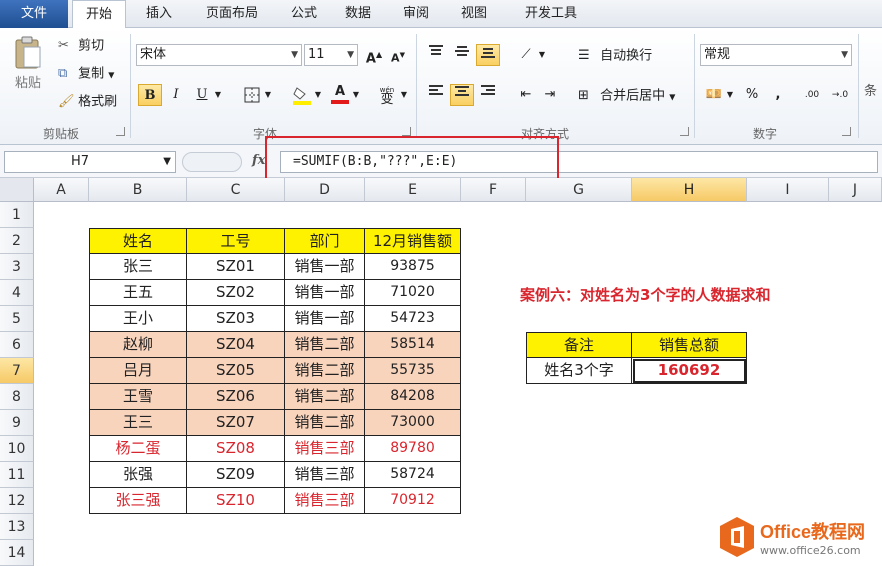 This screenshot has height=566, width=882. What do you see at coordinates (812, 95) in the screenshot?
I see `increase-decimal-button: .00` at bounding box center [812, 95].